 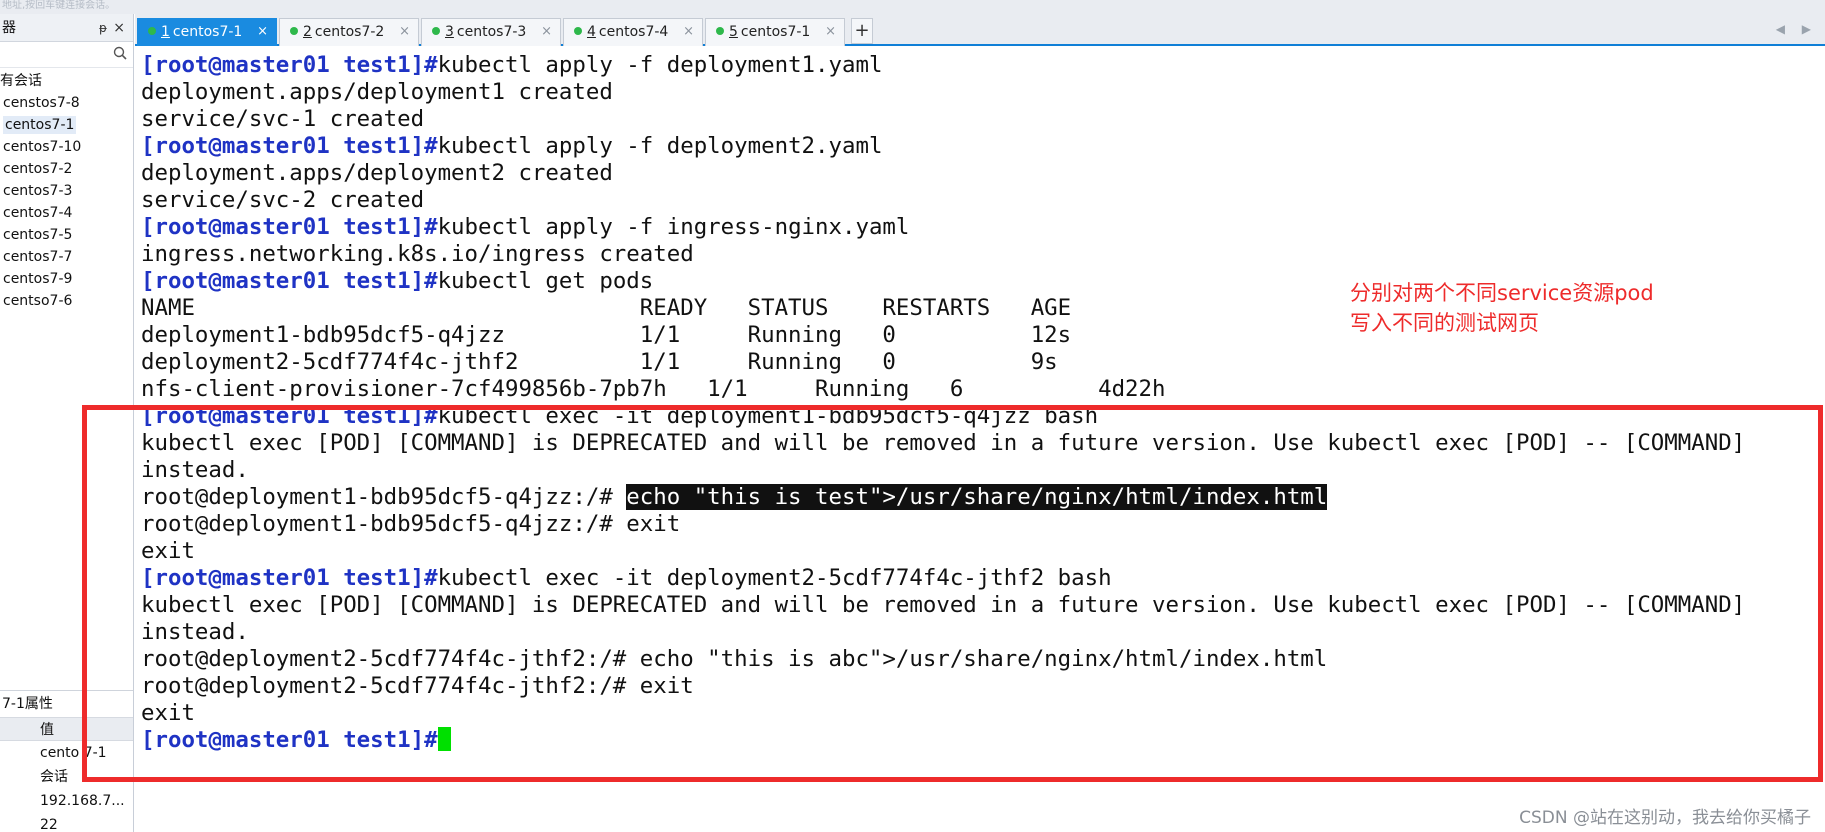 I want to click on tab-number: 4, so click(x=591, y=32).